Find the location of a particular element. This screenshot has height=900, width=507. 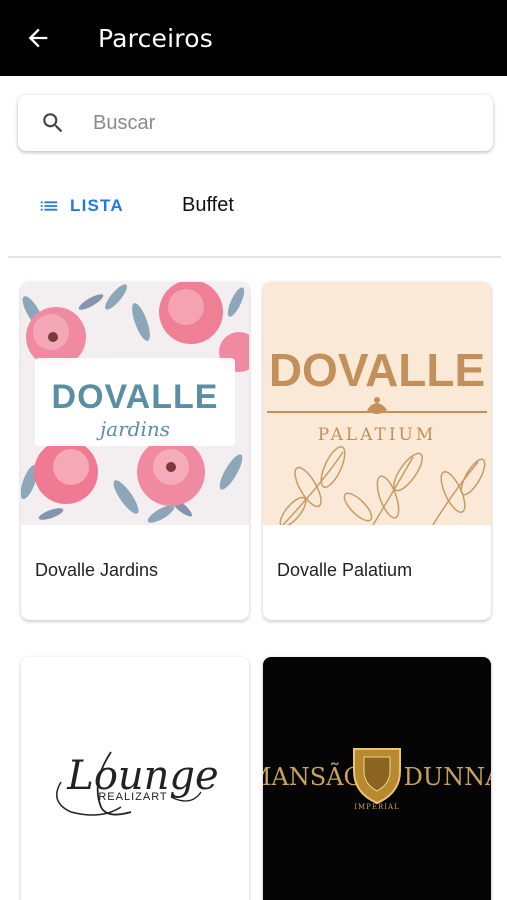

partner-name: Dovalle Palatium is located at coordinates (345, 570).